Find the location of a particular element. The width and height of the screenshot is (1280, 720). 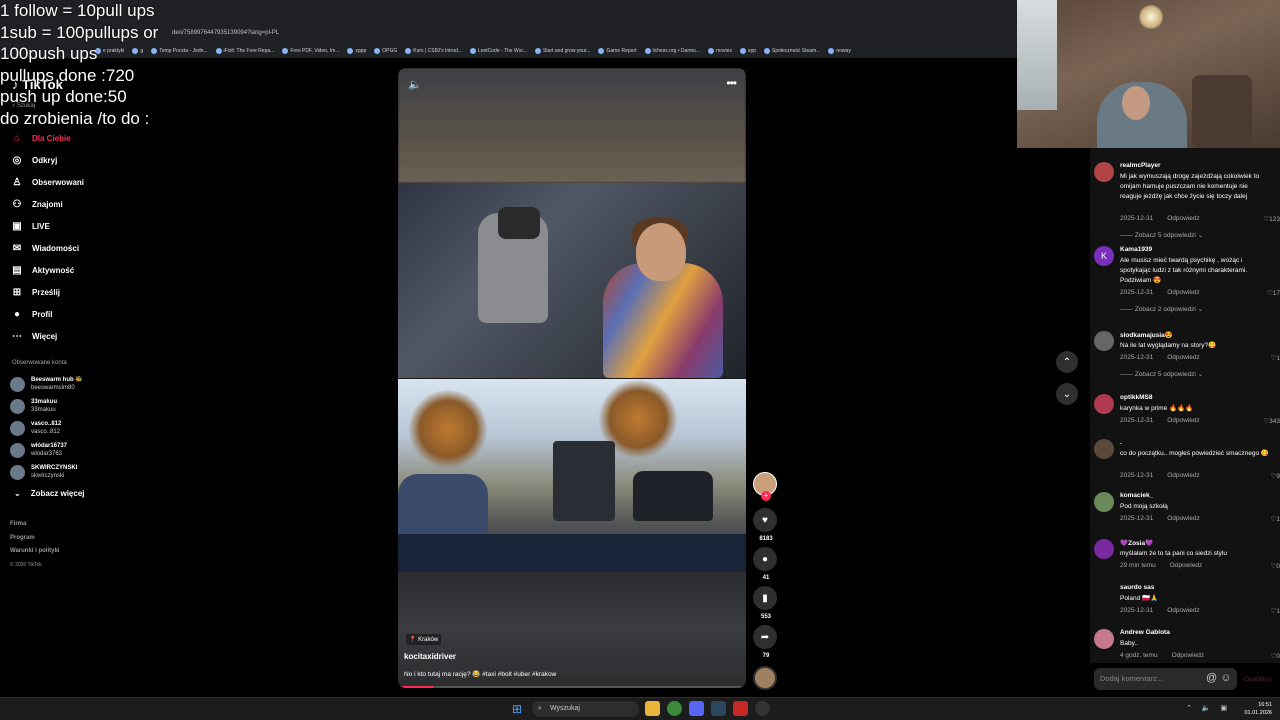

chrome-icon is located at coordinates (674, 708).